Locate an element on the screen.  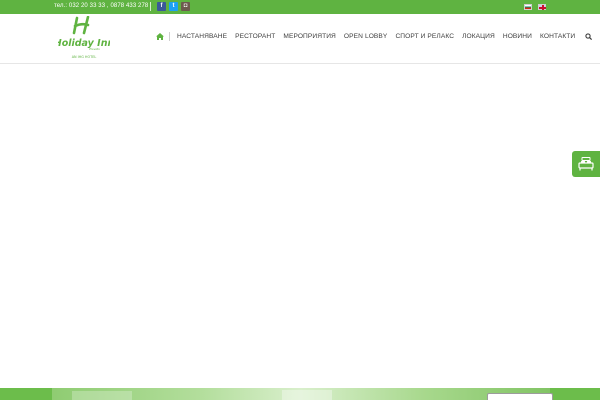
instagram-icon: ◘ is located at coordinates (185, 6).